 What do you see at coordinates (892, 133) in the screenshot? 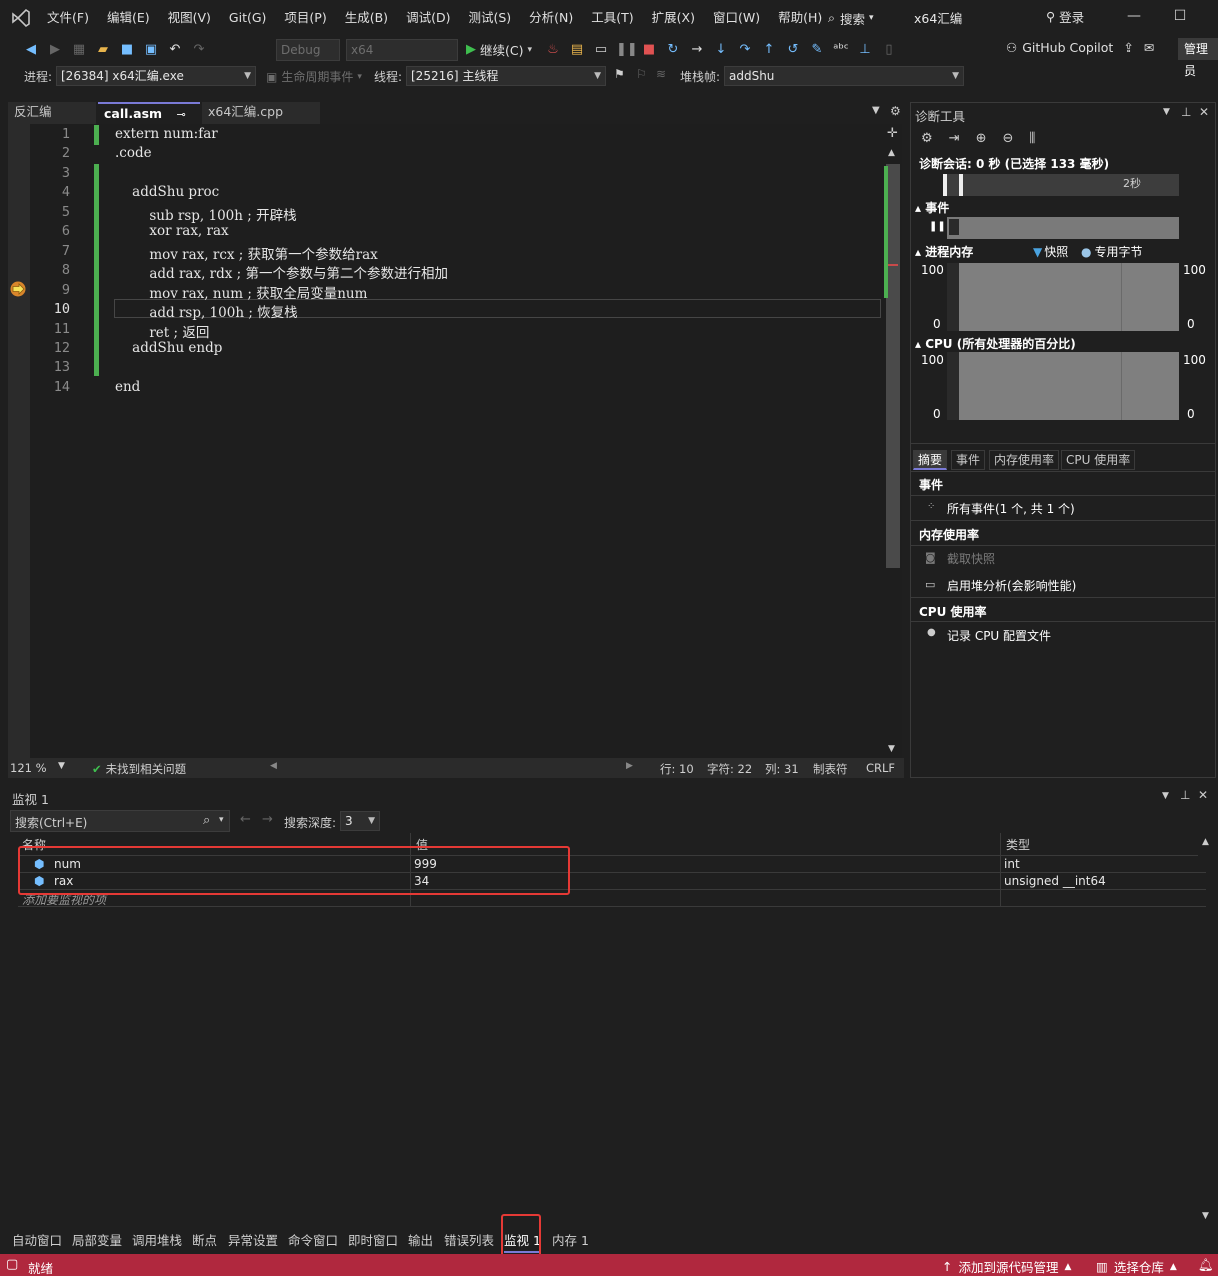
I see `split-icon: ✛` at bounding box center [892, 133].